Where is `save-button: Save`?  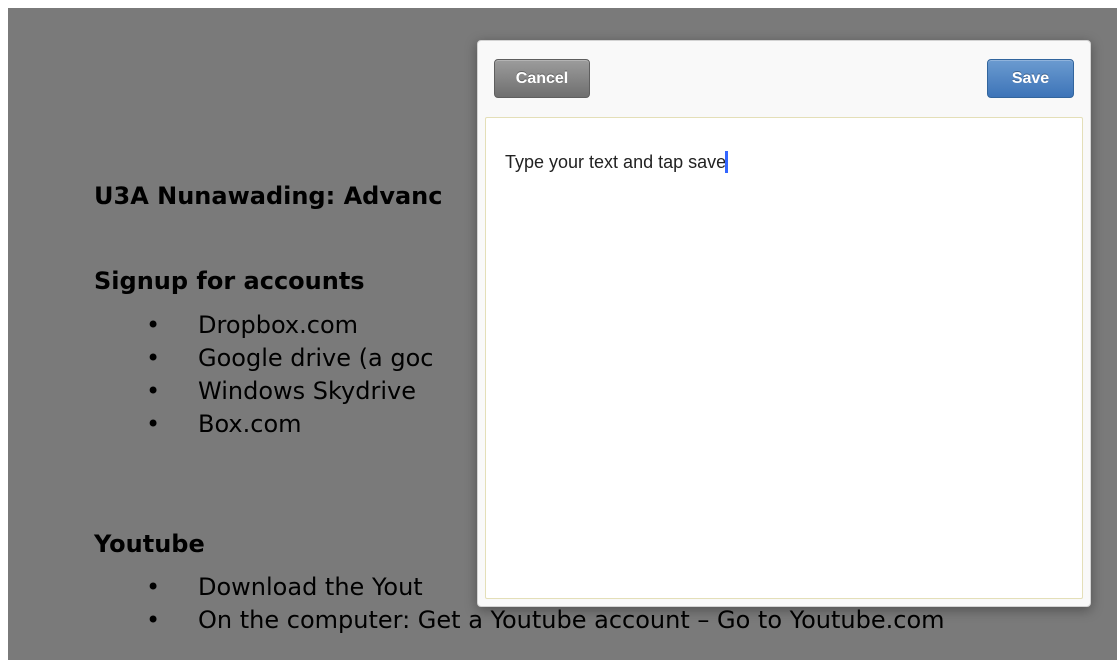
save-button: Save is located at coordinates (1030, 78).